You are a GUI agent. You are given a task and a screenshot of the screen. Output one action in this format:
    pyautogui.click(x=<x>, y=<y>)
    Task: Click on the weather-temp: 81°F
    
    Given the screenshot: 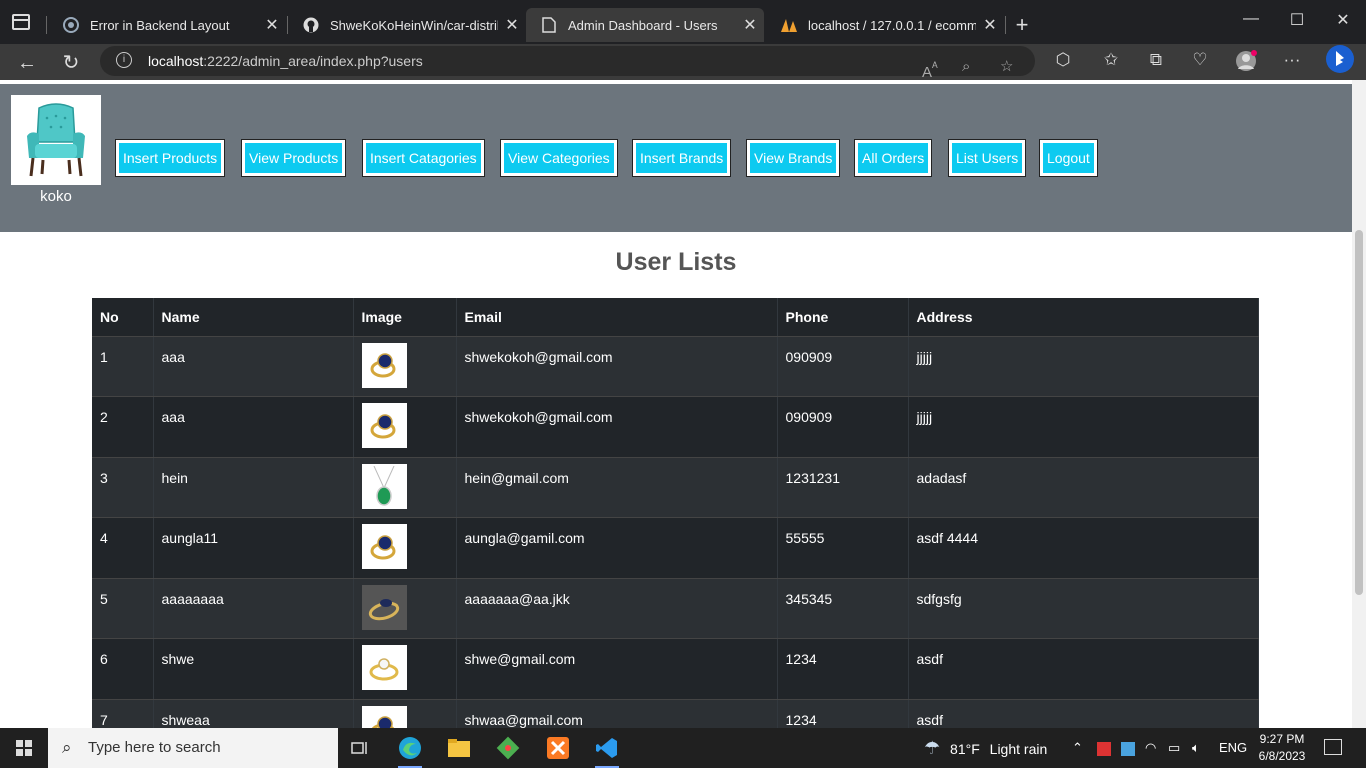 What is the action you would take?
    pyautogui.click(x=965, y=749)
    